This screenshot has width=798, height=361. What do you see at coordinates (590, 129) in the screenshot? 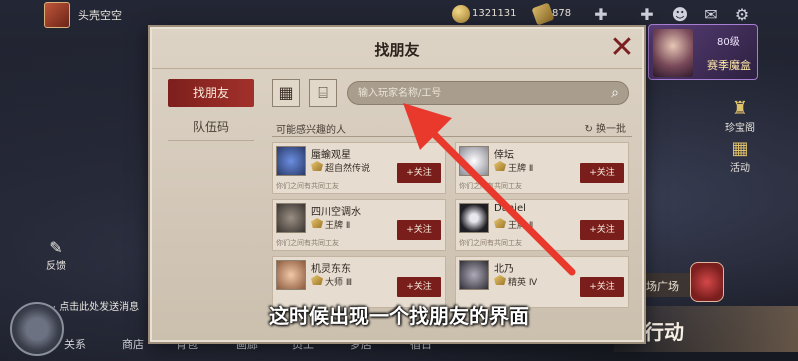
I see `refresh-icon: ↻` at bounding box center [590, 129].